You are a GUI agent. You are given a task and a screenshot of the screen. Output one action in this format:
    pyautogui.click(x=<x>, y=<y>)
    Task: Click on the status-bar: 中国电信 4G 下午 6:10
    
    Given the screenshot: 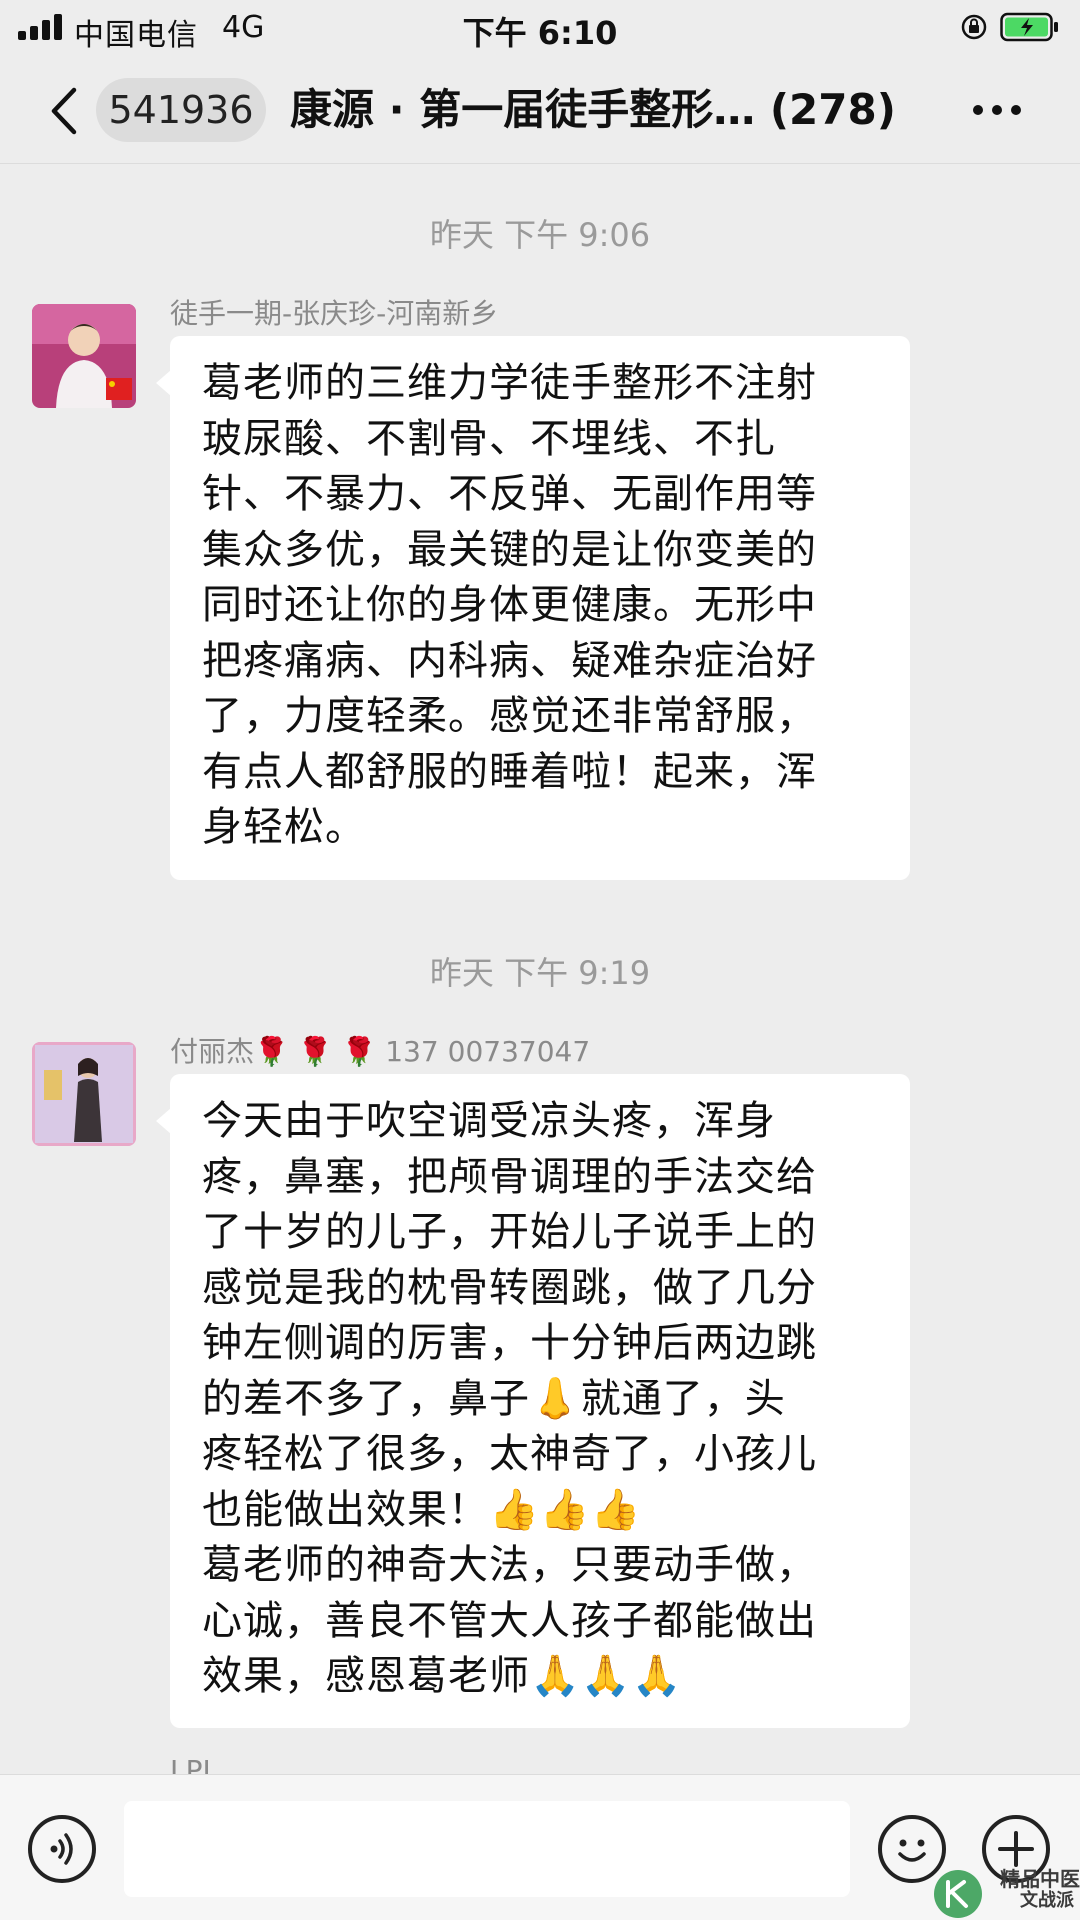 What is the action you would take?
    pyautogui.click(x=540, y=28)
    